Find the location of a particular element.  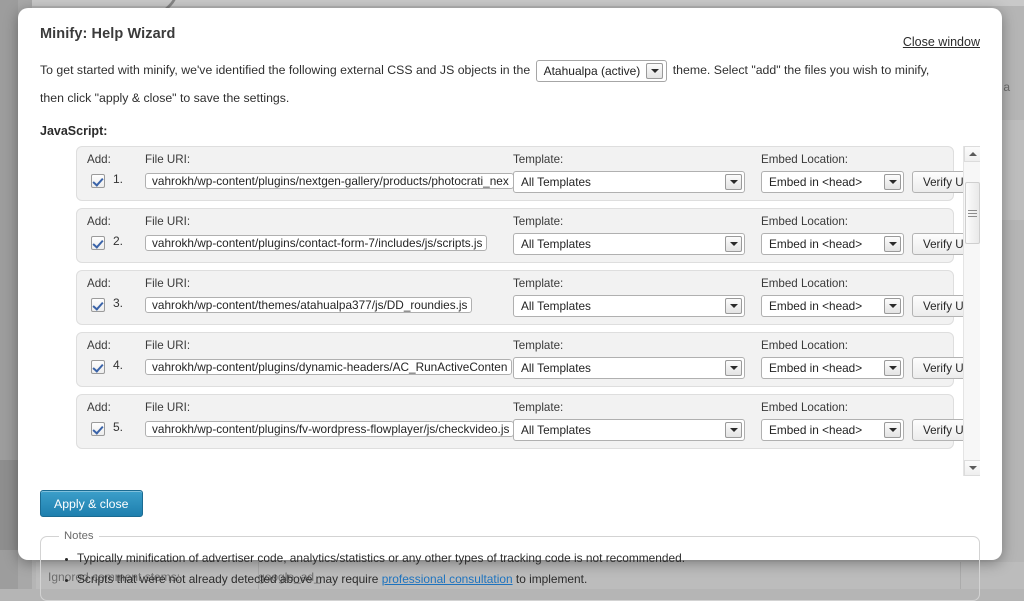

notes-legend: Notes is located at coordinates (79, 536).